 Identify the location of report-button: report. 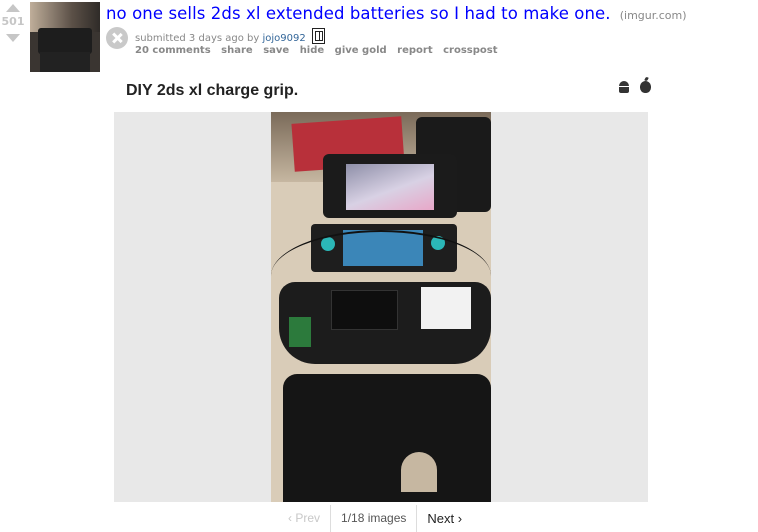
(414, 50).